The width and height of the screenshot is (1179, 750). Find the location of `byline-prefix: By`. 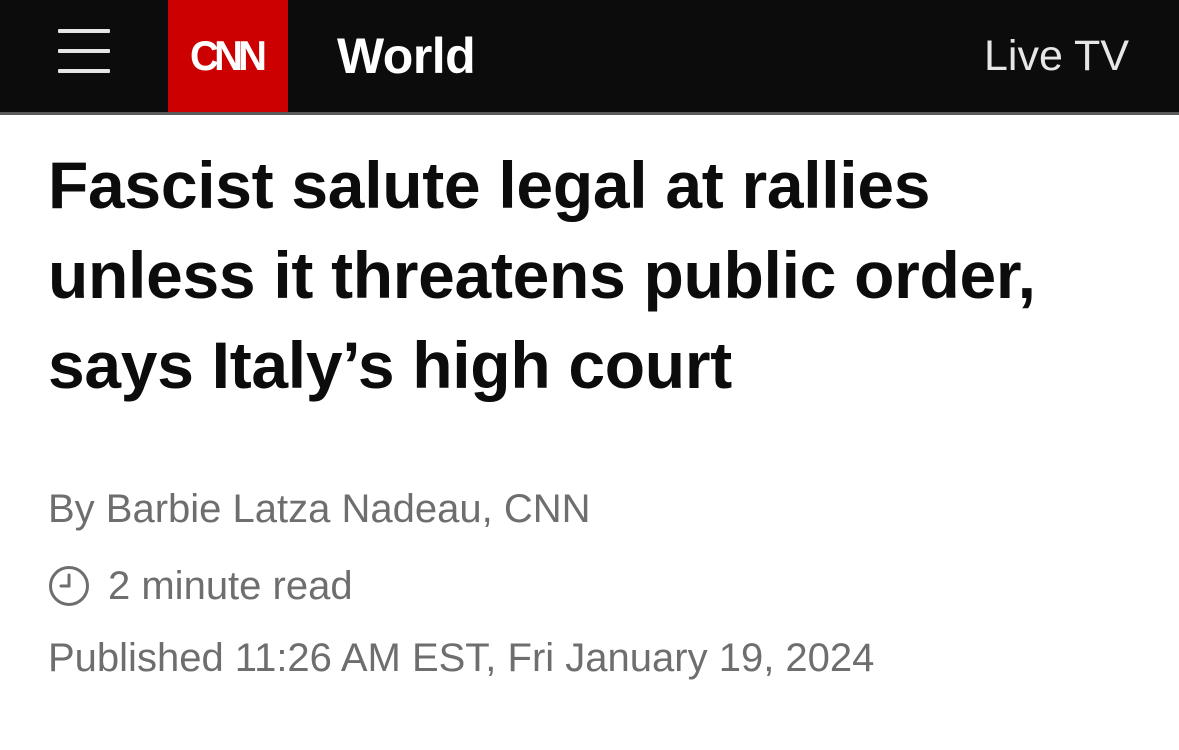

byline-prefix: By is located at coordinates (77, 509).